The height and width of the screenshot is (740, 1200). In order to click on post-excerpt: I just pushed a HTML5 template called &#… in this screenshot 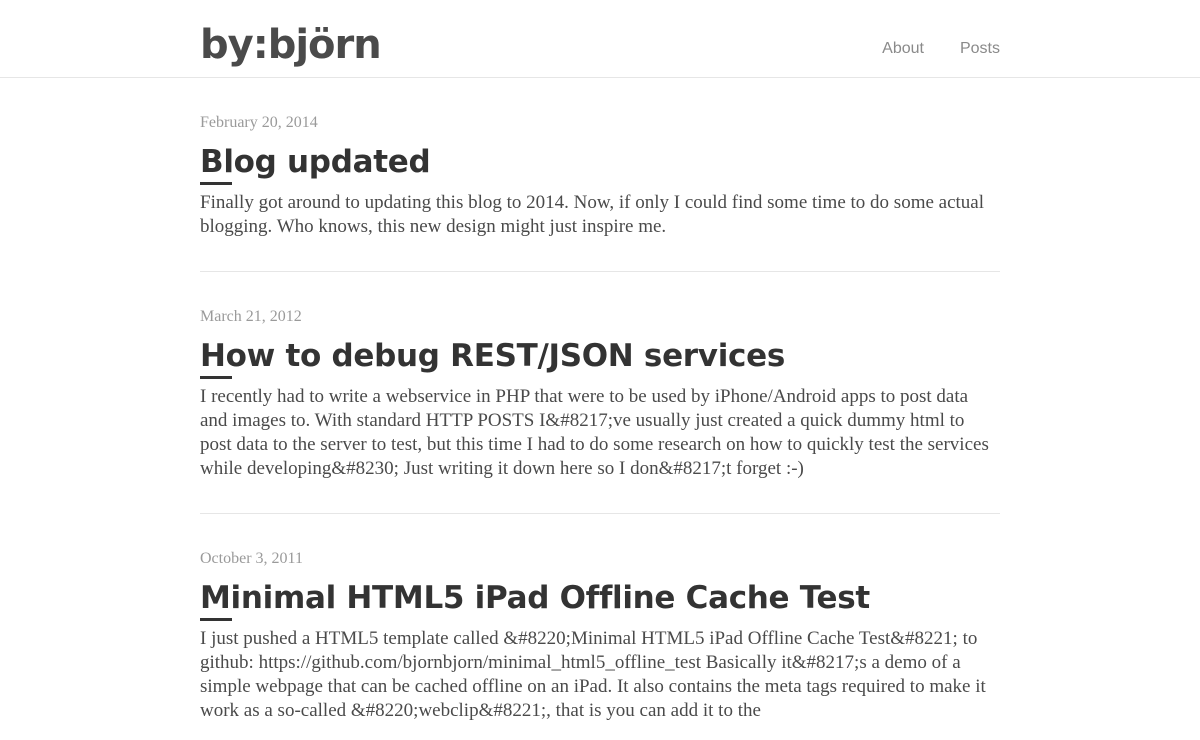, I will do `click(593, 674)`.